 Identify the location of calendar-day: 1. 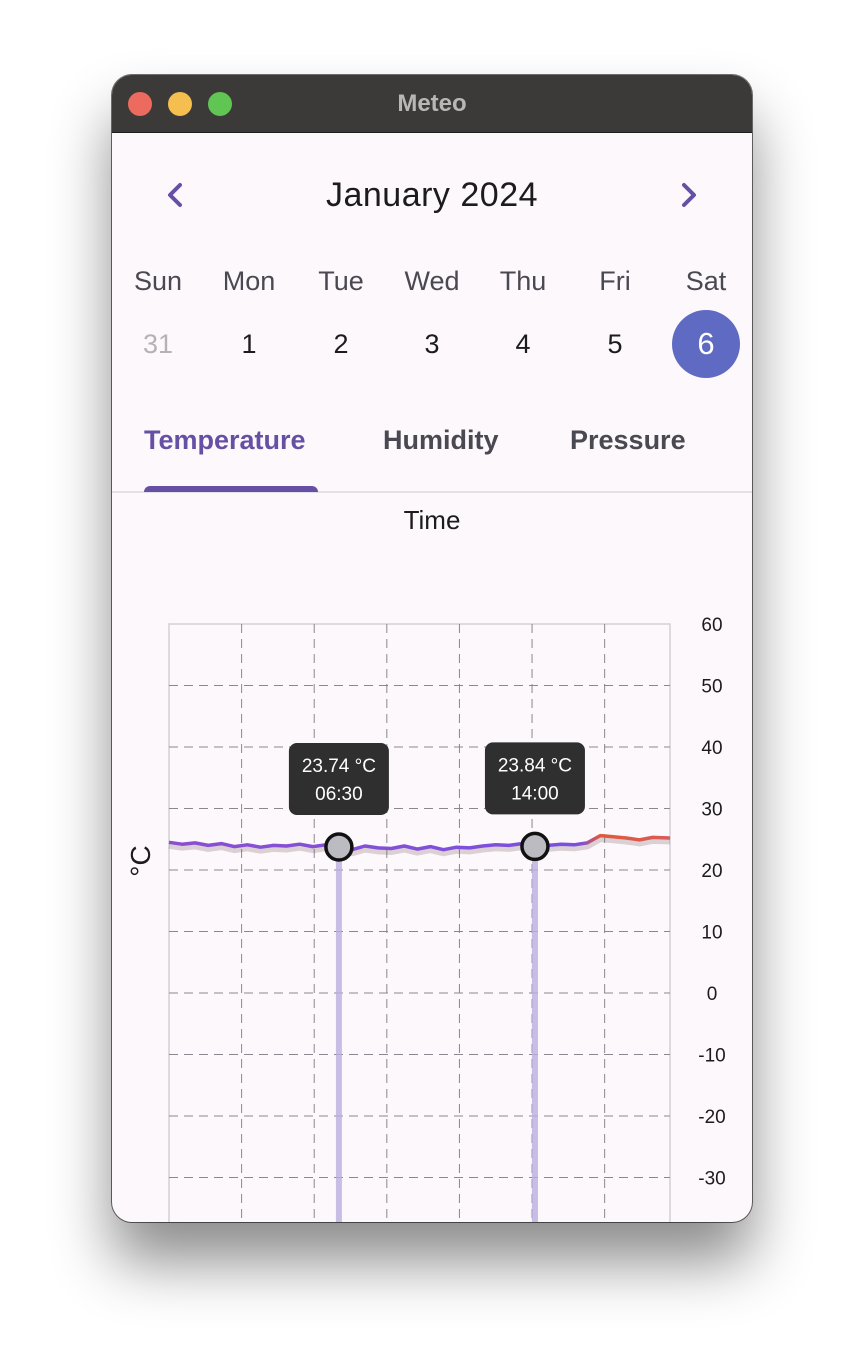
(249, 344).